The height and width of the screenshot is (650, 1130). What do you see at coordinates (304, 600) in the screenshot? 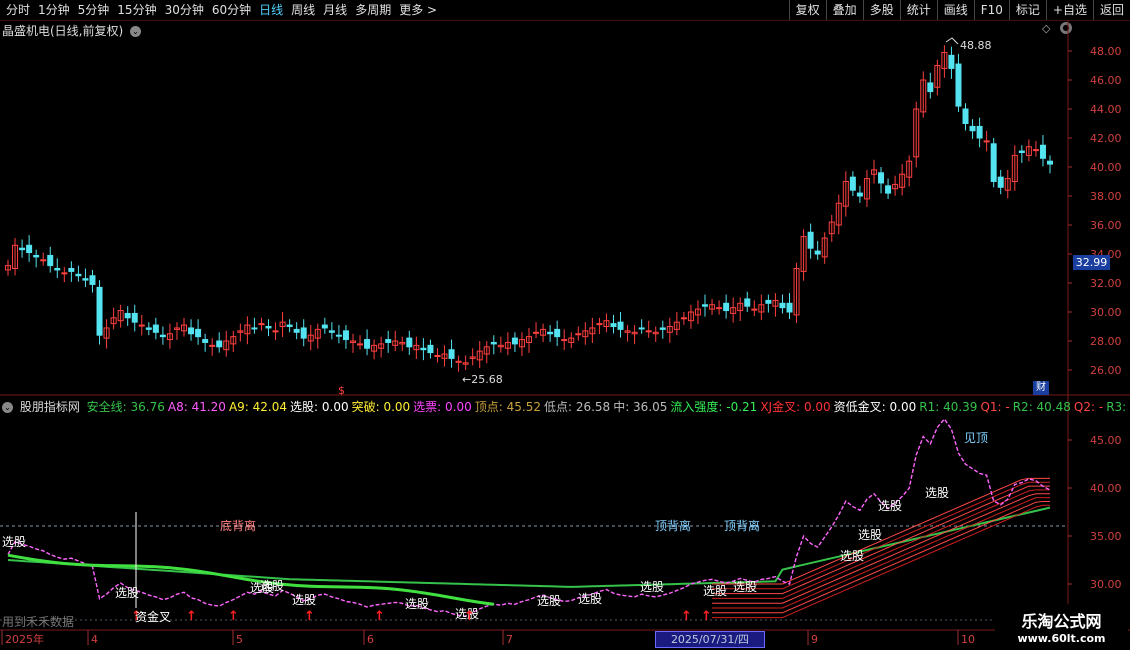
I see `xuangu-label-4: 选股` at bounding box center [304, 600].